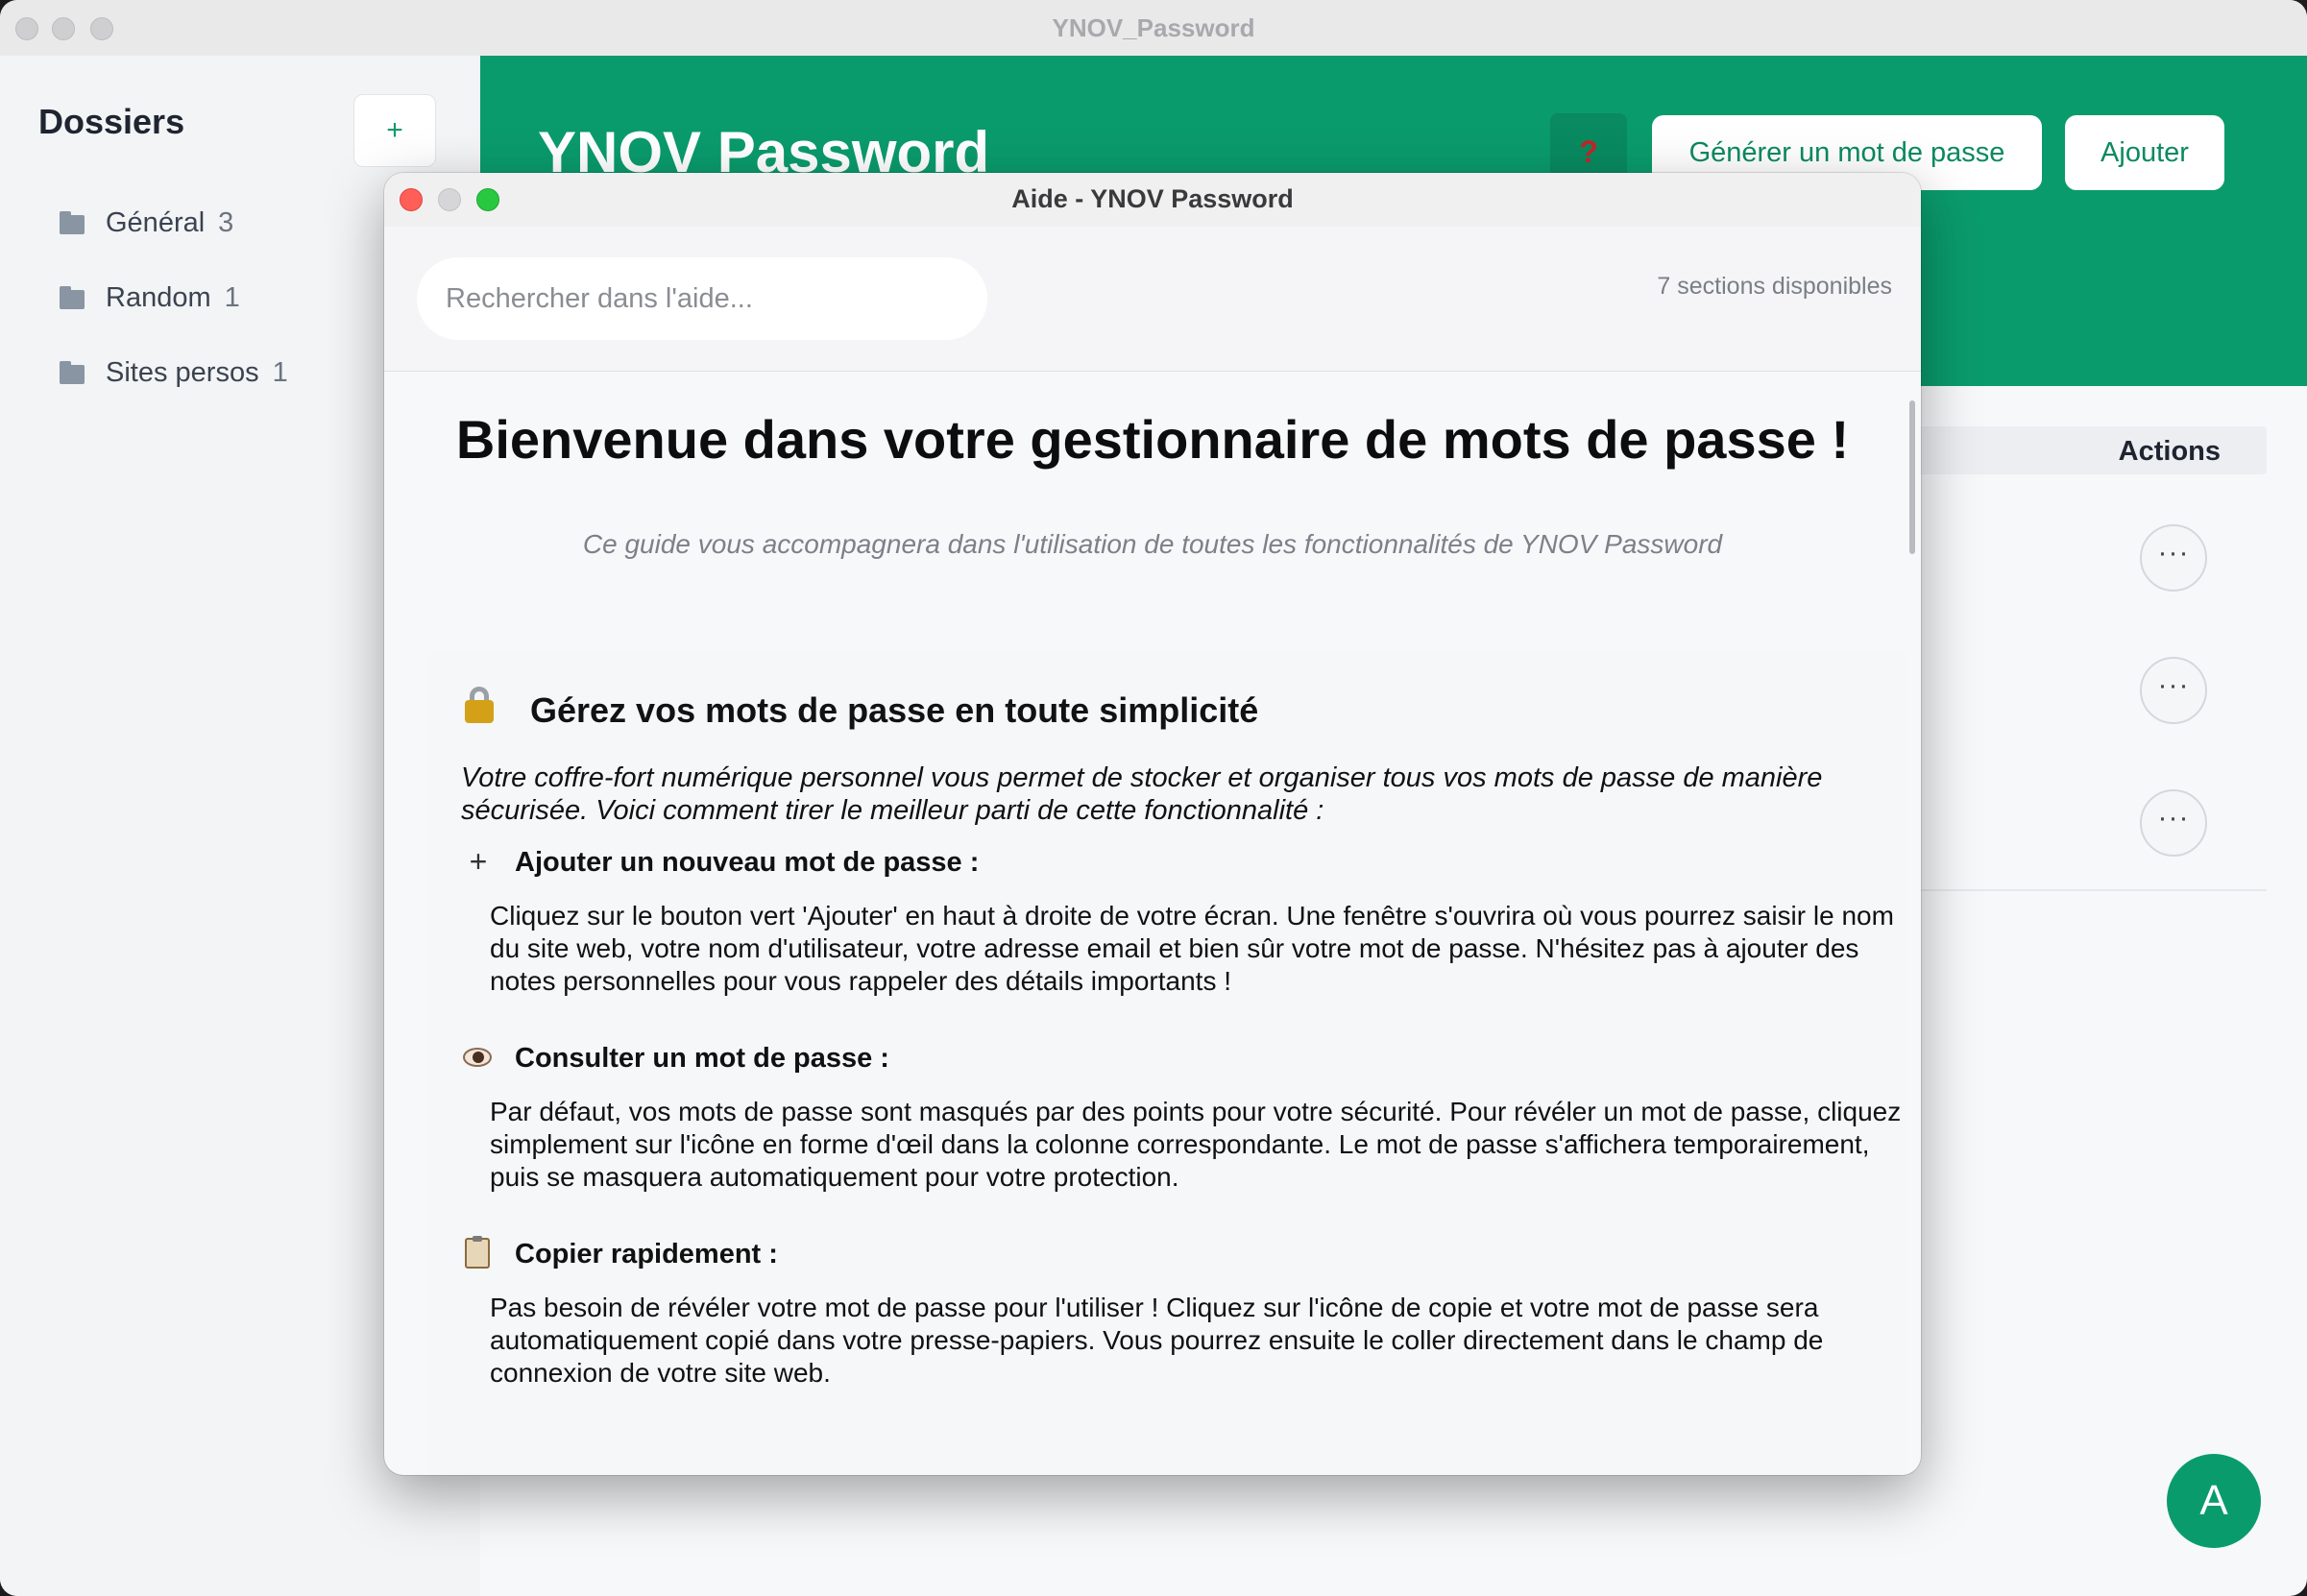 This screenshot has width=2307, height=1596. Describe the element at coordinates (478, 1057) in the screenshot. I see `eye-icon` at that location.